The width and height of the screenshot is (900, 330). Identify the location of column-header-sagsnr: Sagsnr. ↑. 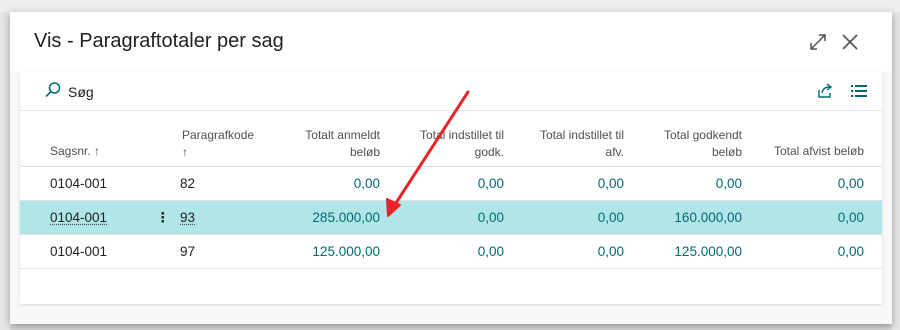
(75, 151).